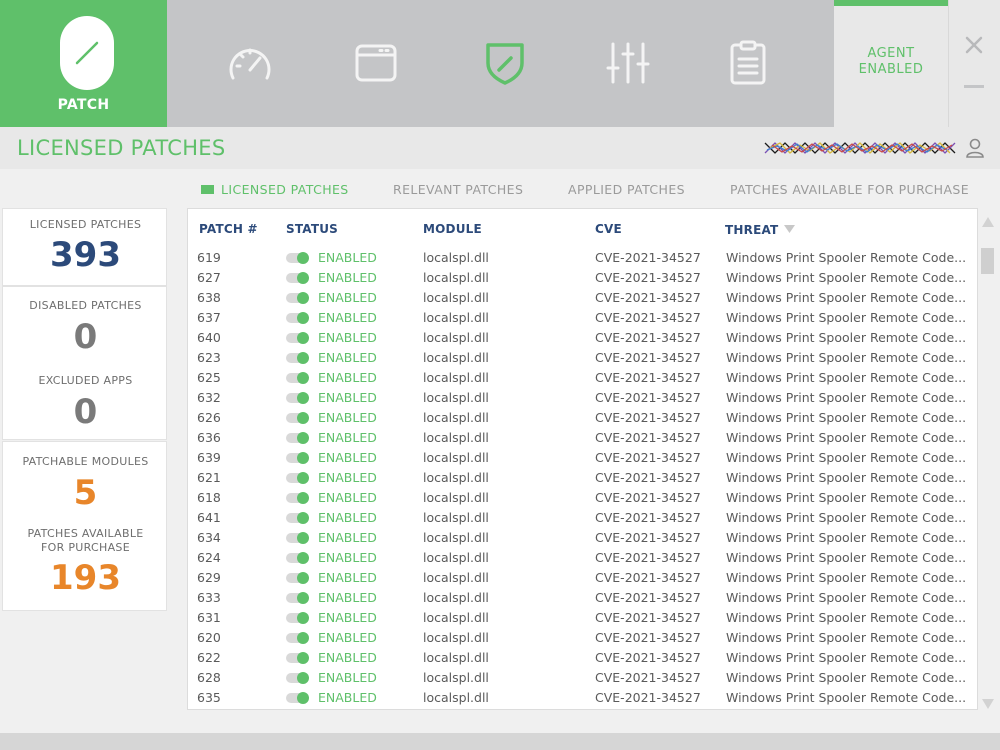  Describe the element at coordinates (628, 63) in the screenshot. I see `sliders-icon` at that location.